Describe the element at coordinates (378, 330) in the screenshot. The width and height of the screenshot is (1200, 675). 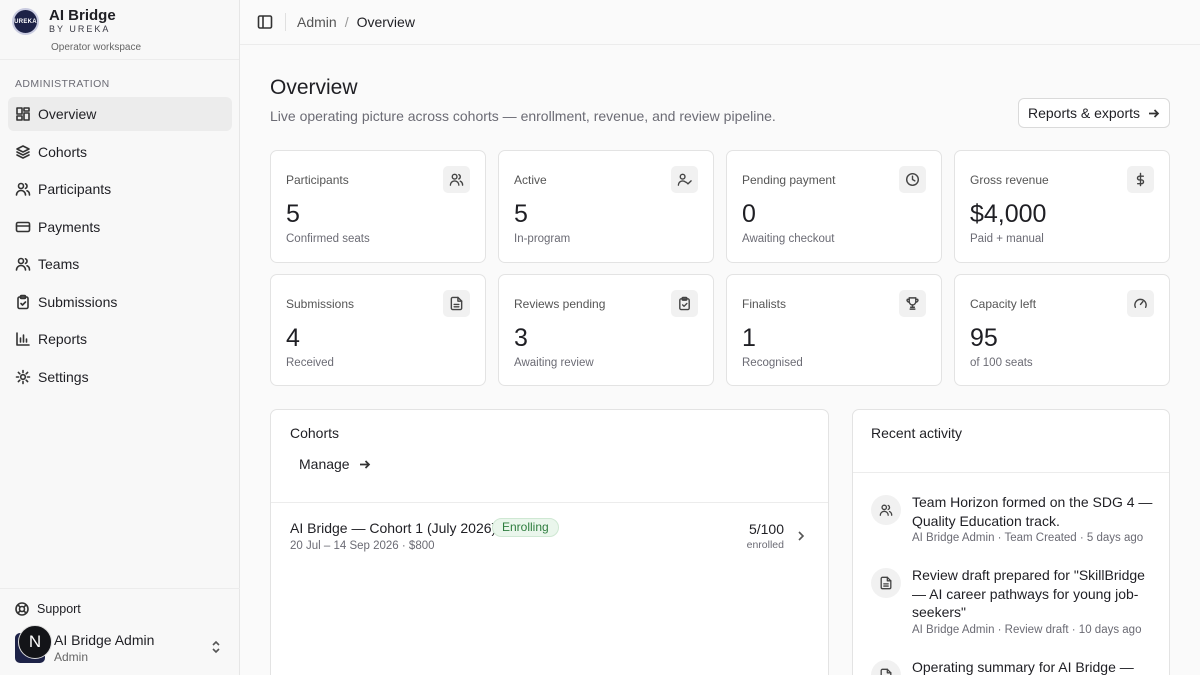
I see `stat-card-submissions: Submissions 4 Received` at that location.